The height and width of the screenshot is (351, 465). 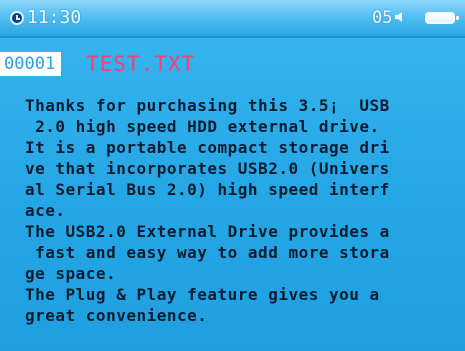 I want to click on status-bar: 11:30 05, so click(x=232, y=19).